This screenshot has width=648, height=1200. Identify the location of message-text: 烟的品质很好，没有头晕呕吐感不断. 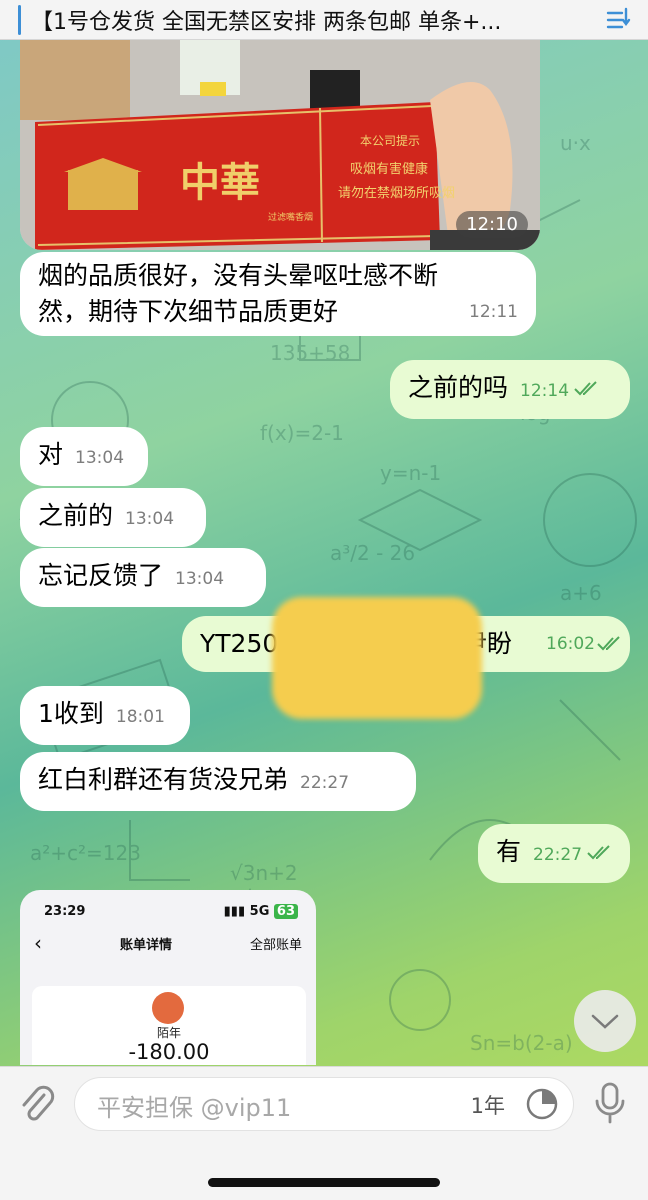
(238, 275).